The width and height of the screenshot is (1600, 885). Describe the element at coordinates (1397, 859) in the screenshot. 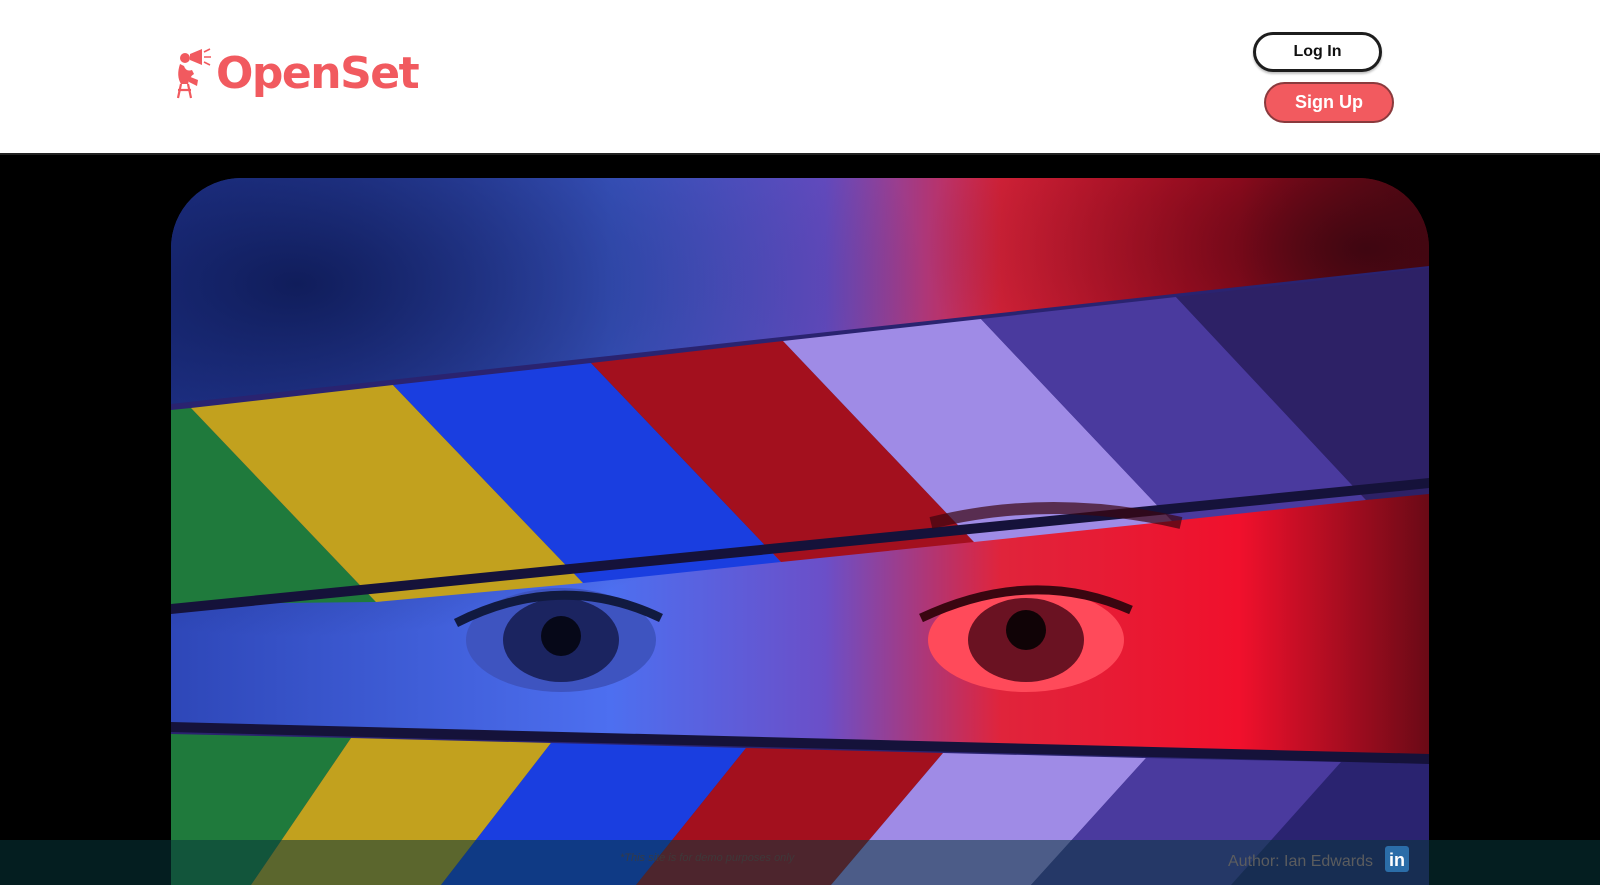

I see `linkedin-icon: in` at that location.